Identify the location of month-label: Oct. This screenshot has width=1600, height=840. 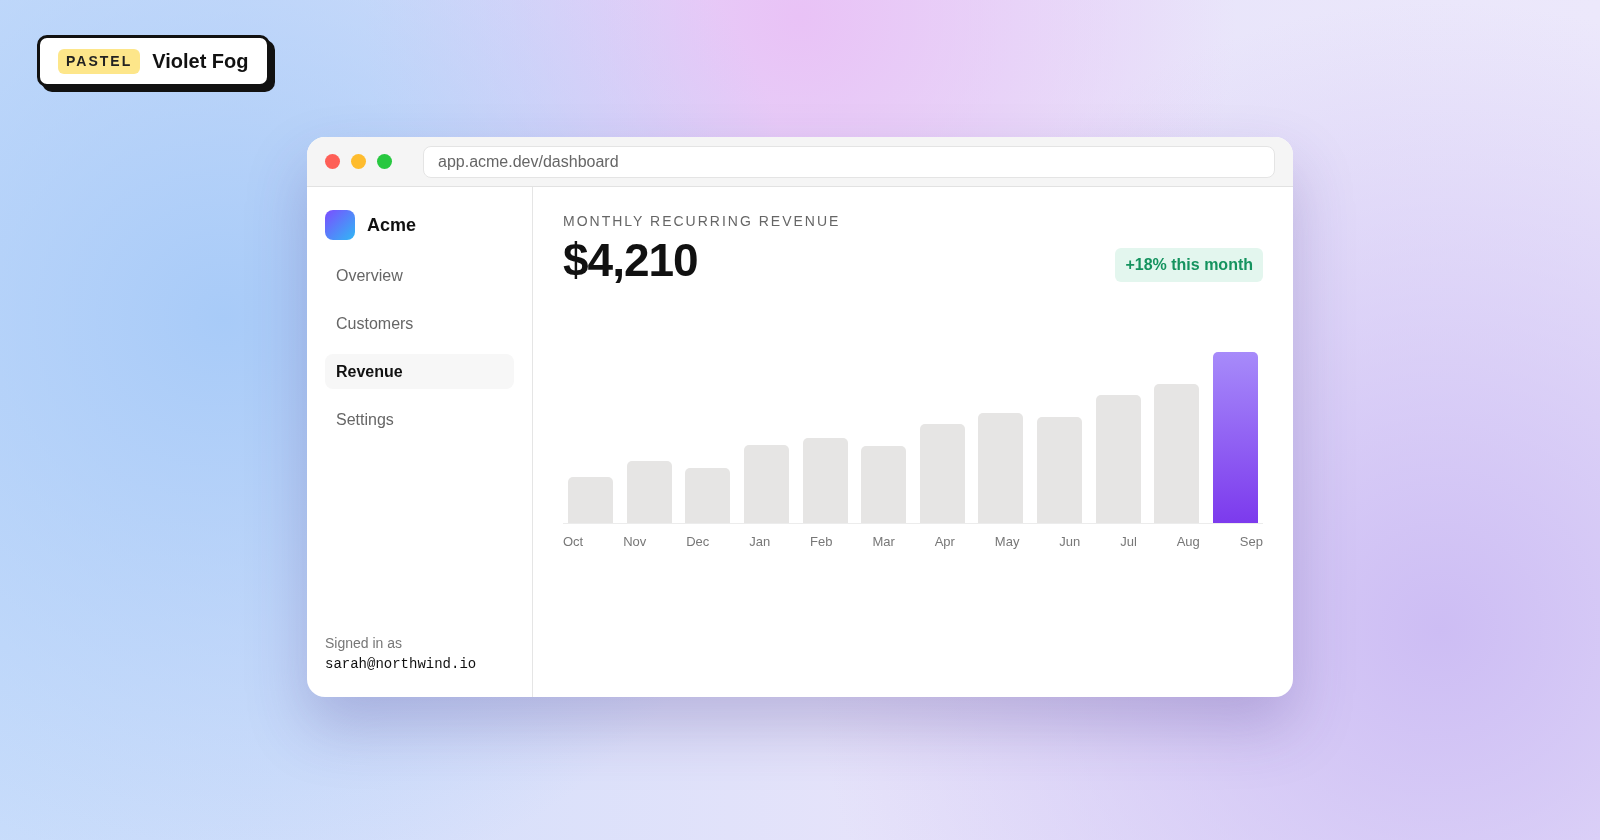
(573, 542).